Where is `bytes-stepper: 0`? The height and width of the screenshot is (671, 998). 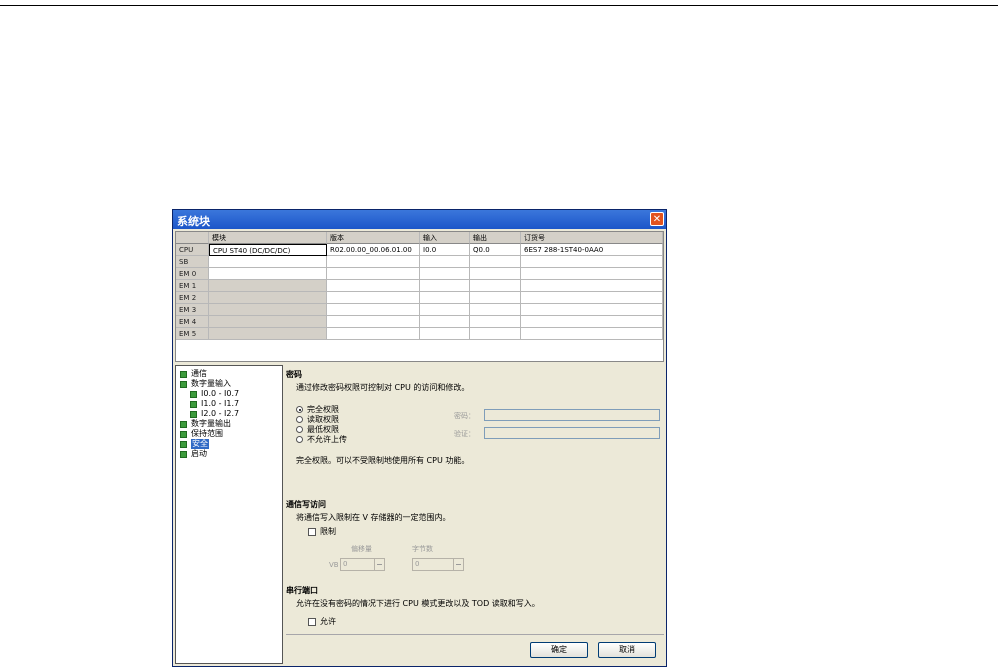
bytes-stepper: 0 is located at coordinates (438, 564).